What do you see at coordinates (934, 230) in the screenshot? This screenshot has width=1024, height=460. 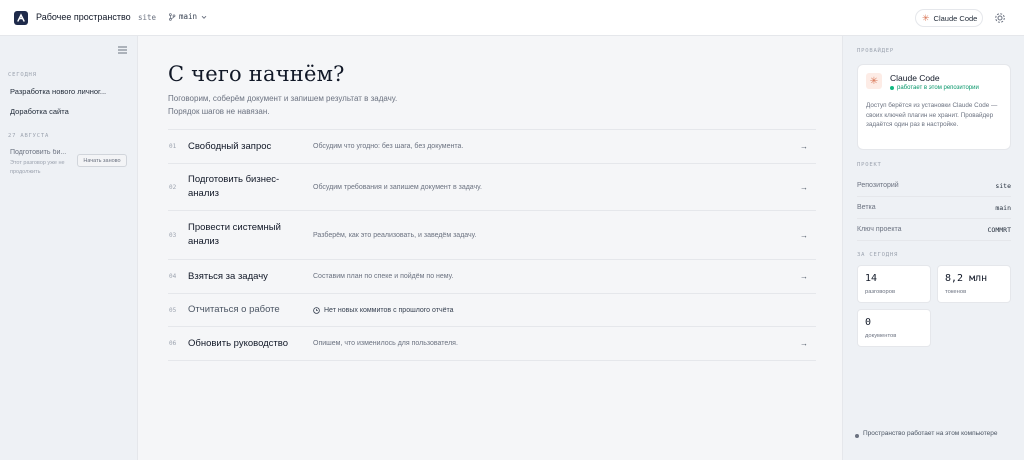 I see `project-row-key: Ключ проекта COMMRT` at bounding box center [934, 230].